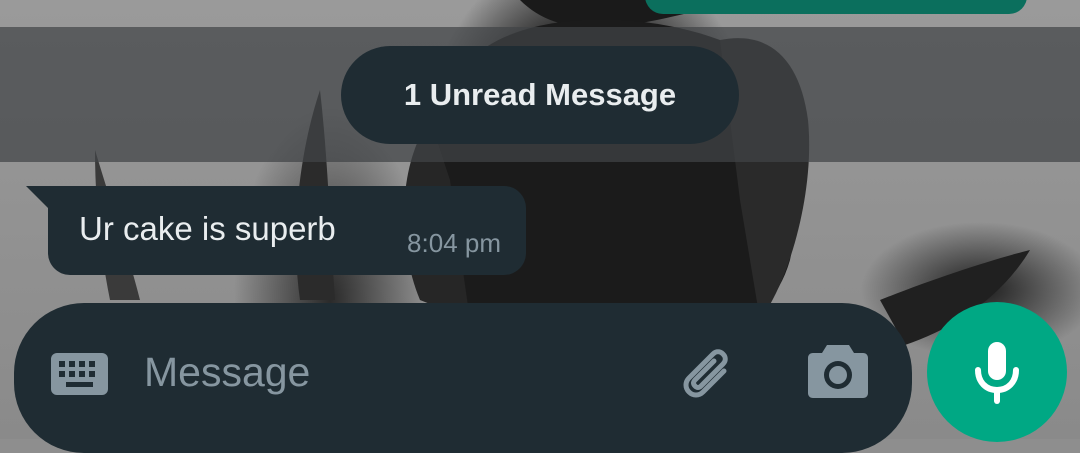  I want to click on voice-record-button, so click(997, 372).